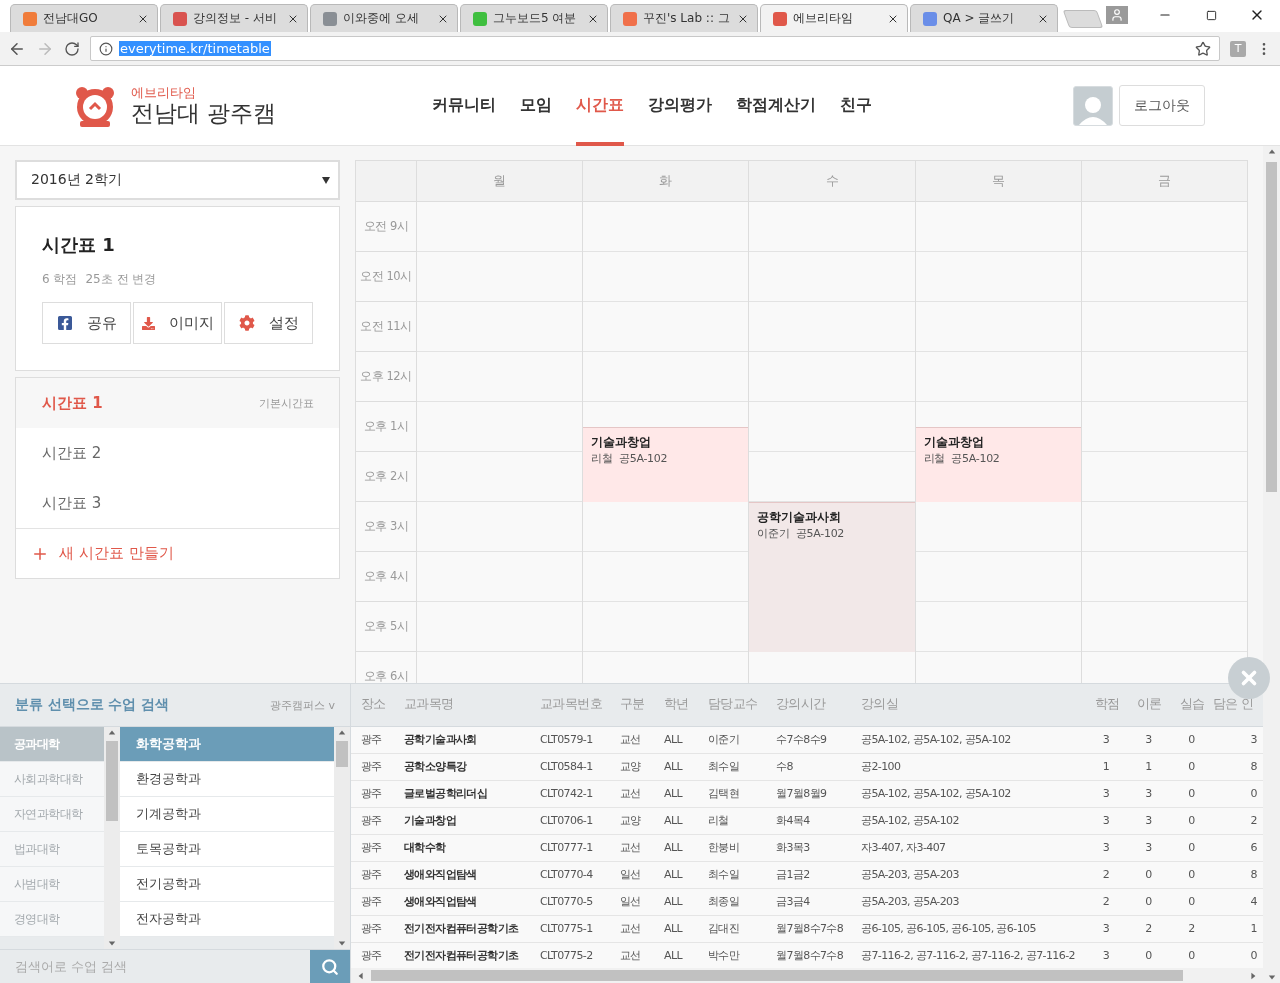 Image resolution: width=1280 pixels, height=983 pixels. I want to click on browser-tab: 이와중에 오세, so click(384, 18).